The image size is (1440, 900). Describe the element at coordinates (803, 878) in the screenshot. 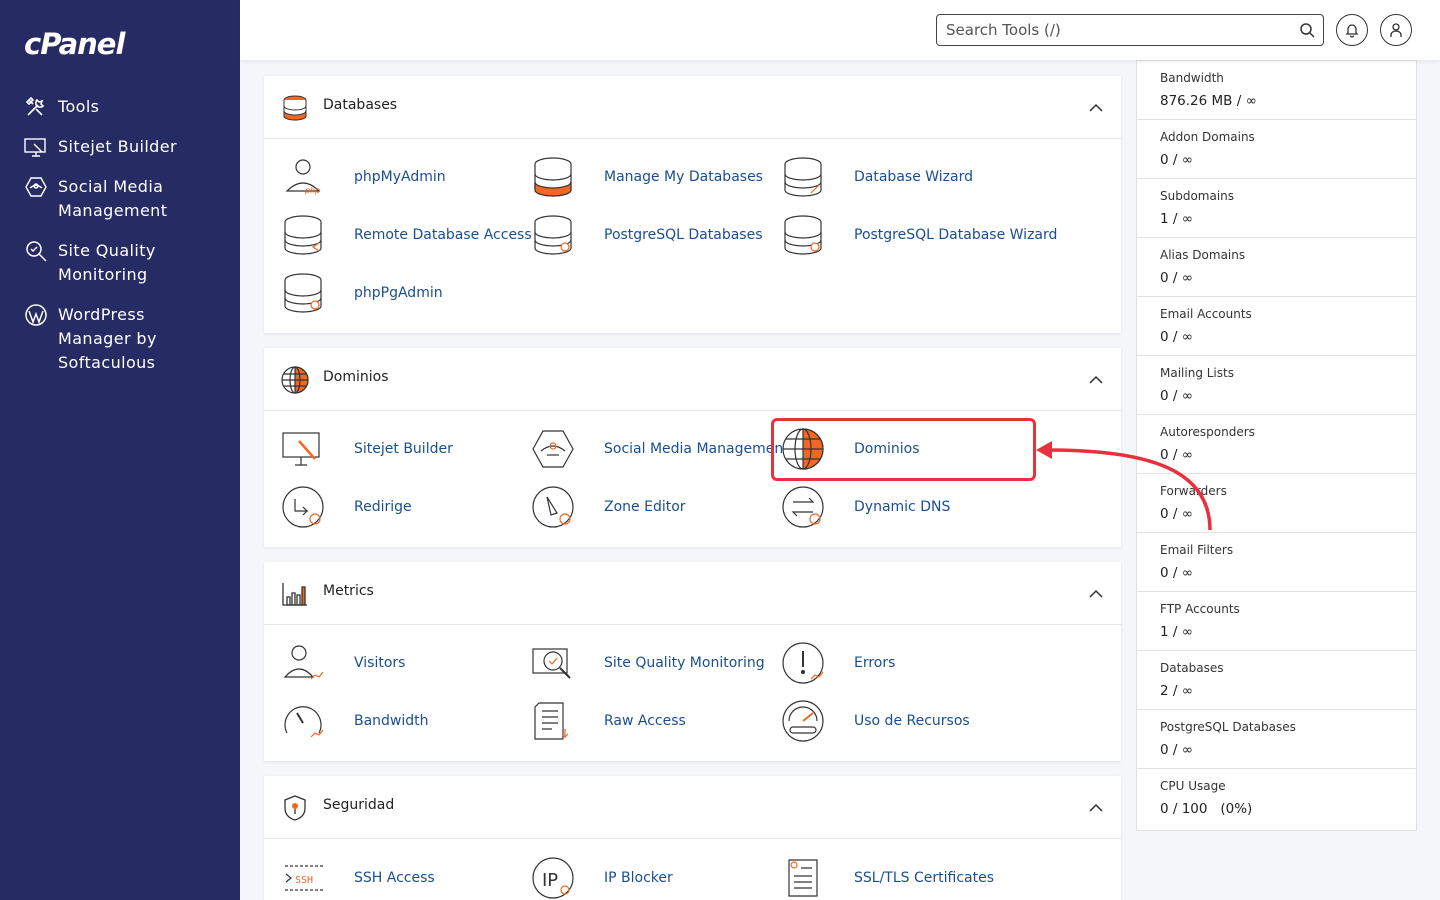

I see `ssl-icon` at that location.